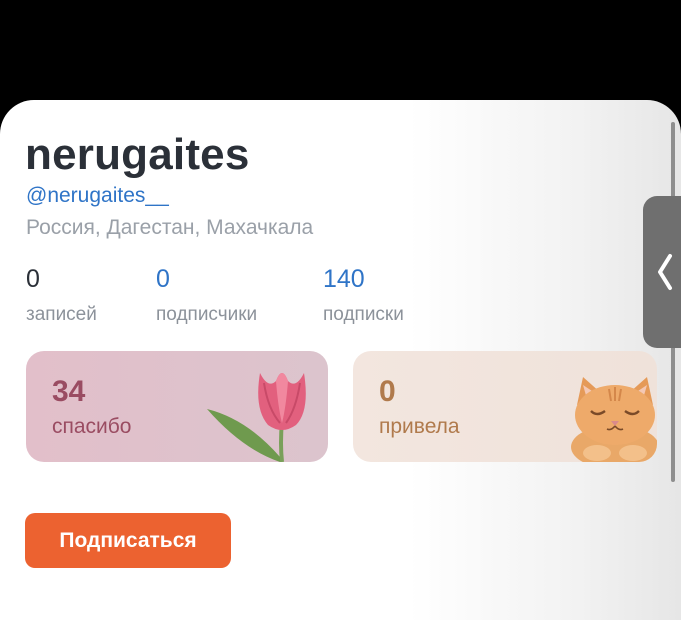 The width and height of the screenshot is (681, 620). What do you see at coordinates (61, 296) in the screenshot?
I see `stat-posts: 0 записей` at bounding box center [61, 296].